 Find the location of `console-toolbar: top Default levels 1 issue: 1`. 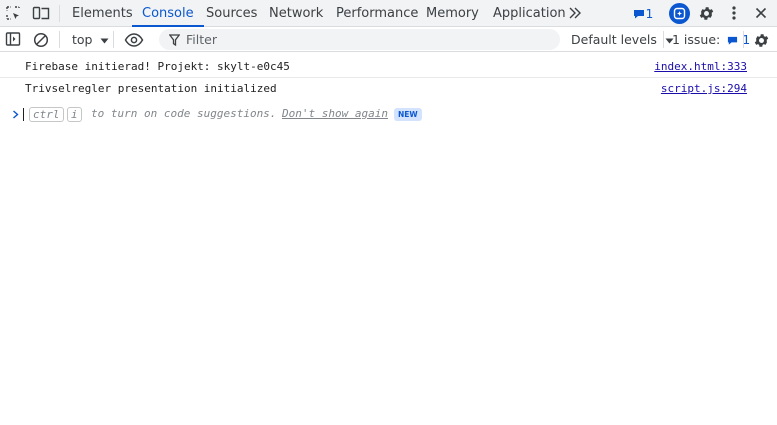

console-toolbar: top Default levels 1 issue: 1 is located at coordinates (388, 39).